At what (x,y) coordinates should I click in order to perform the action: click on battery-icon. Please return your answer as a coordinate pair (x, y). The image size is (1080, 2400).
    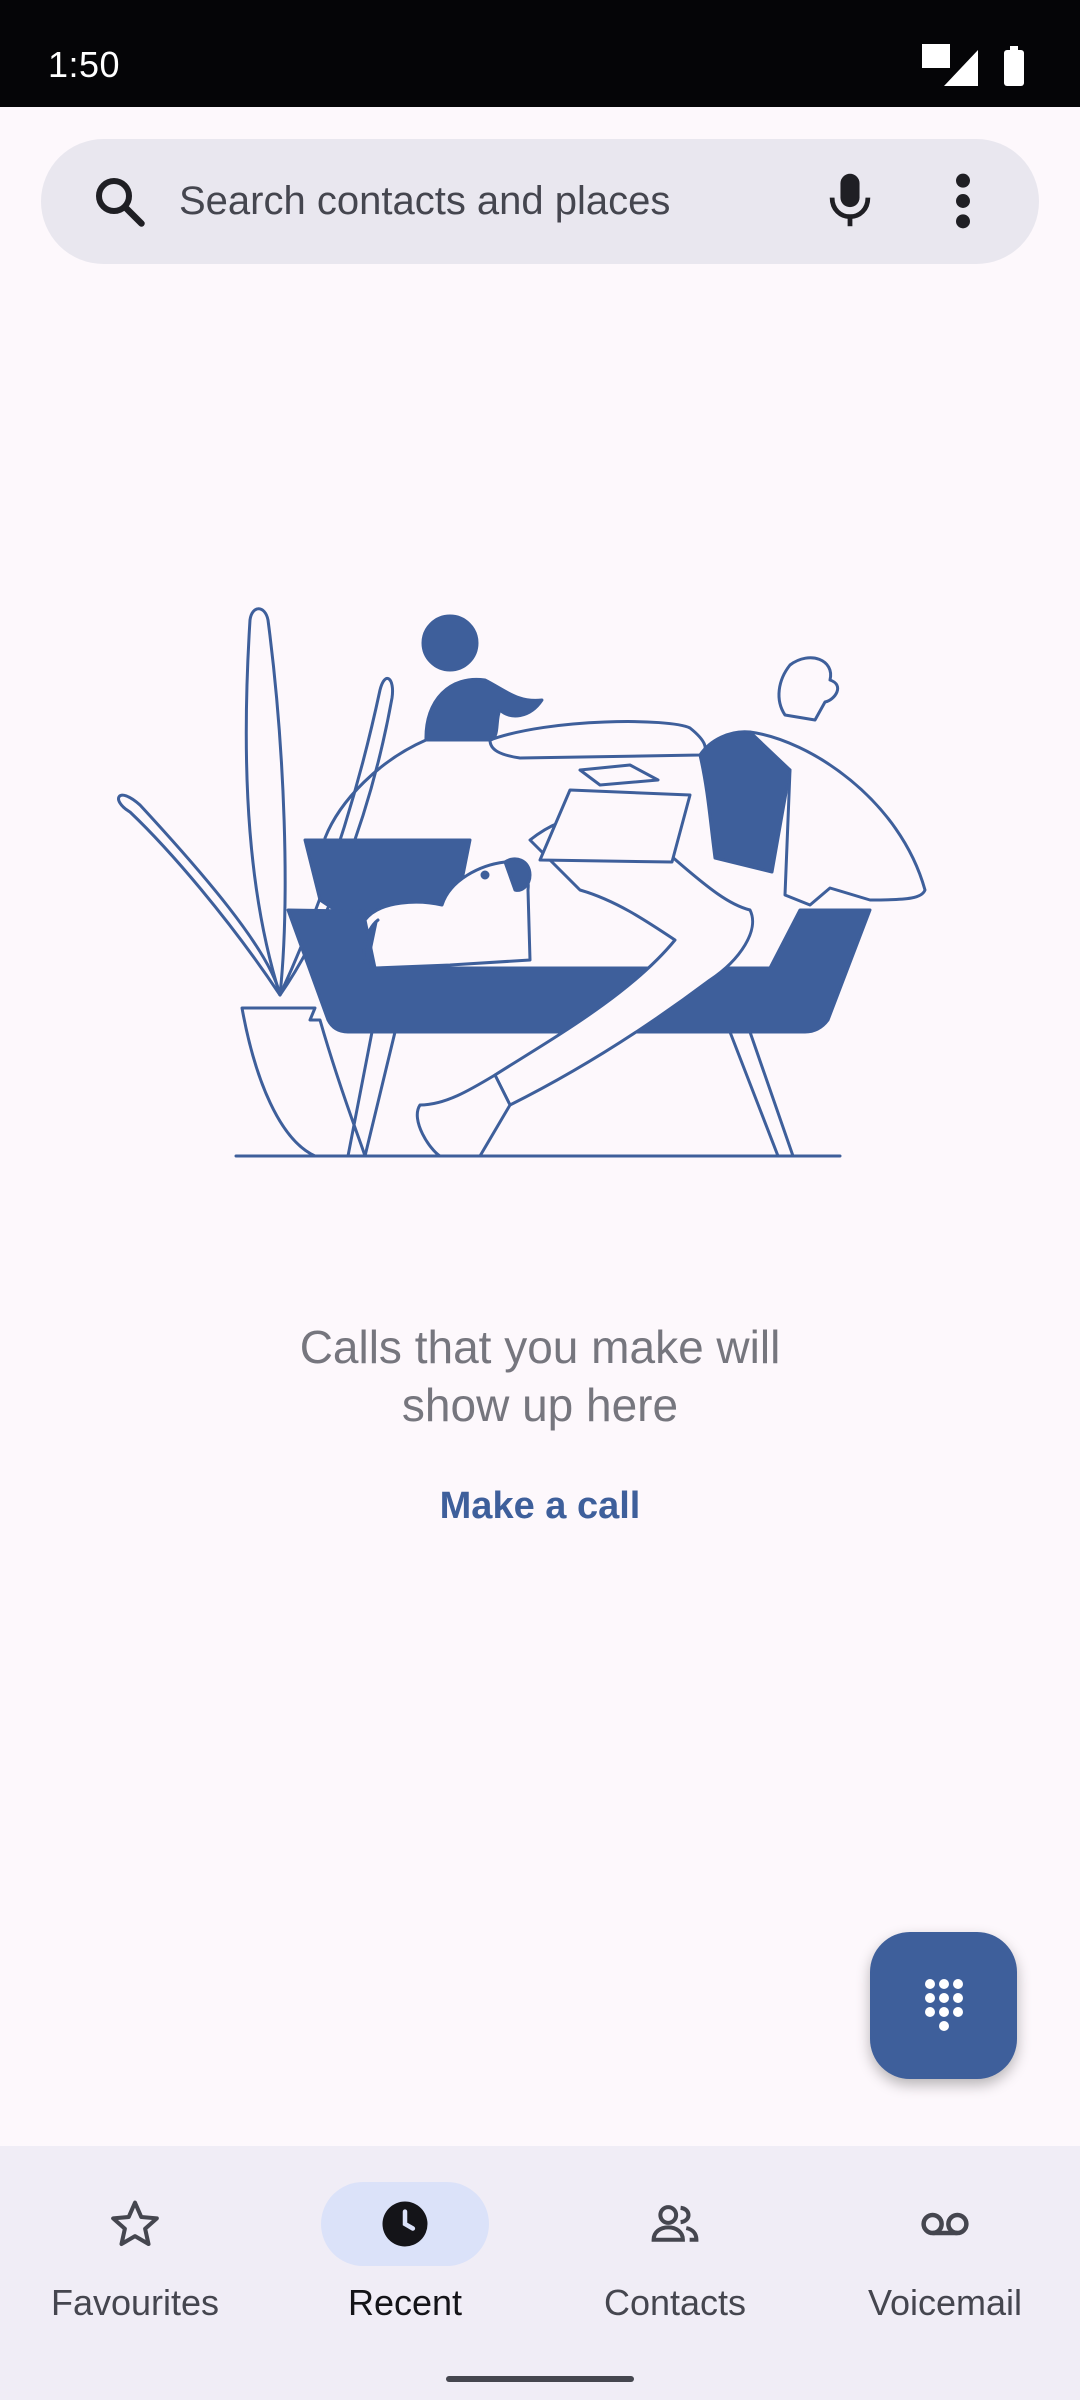
    Looking at the image, I should click on (1014, 66).